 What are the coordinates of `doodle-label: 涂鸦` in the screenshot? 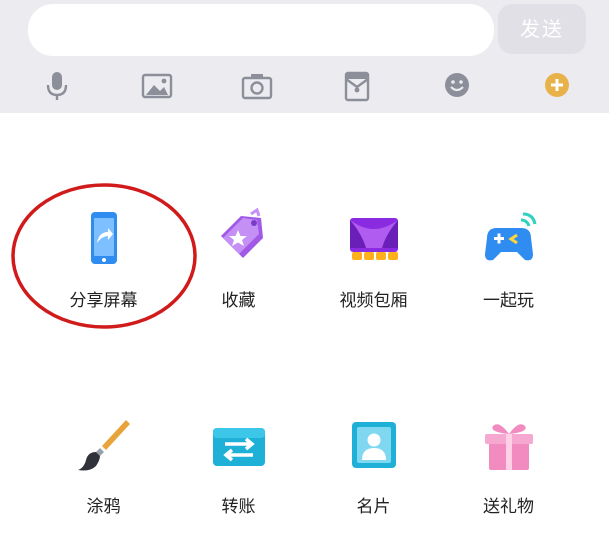 It's located at (103, 507).